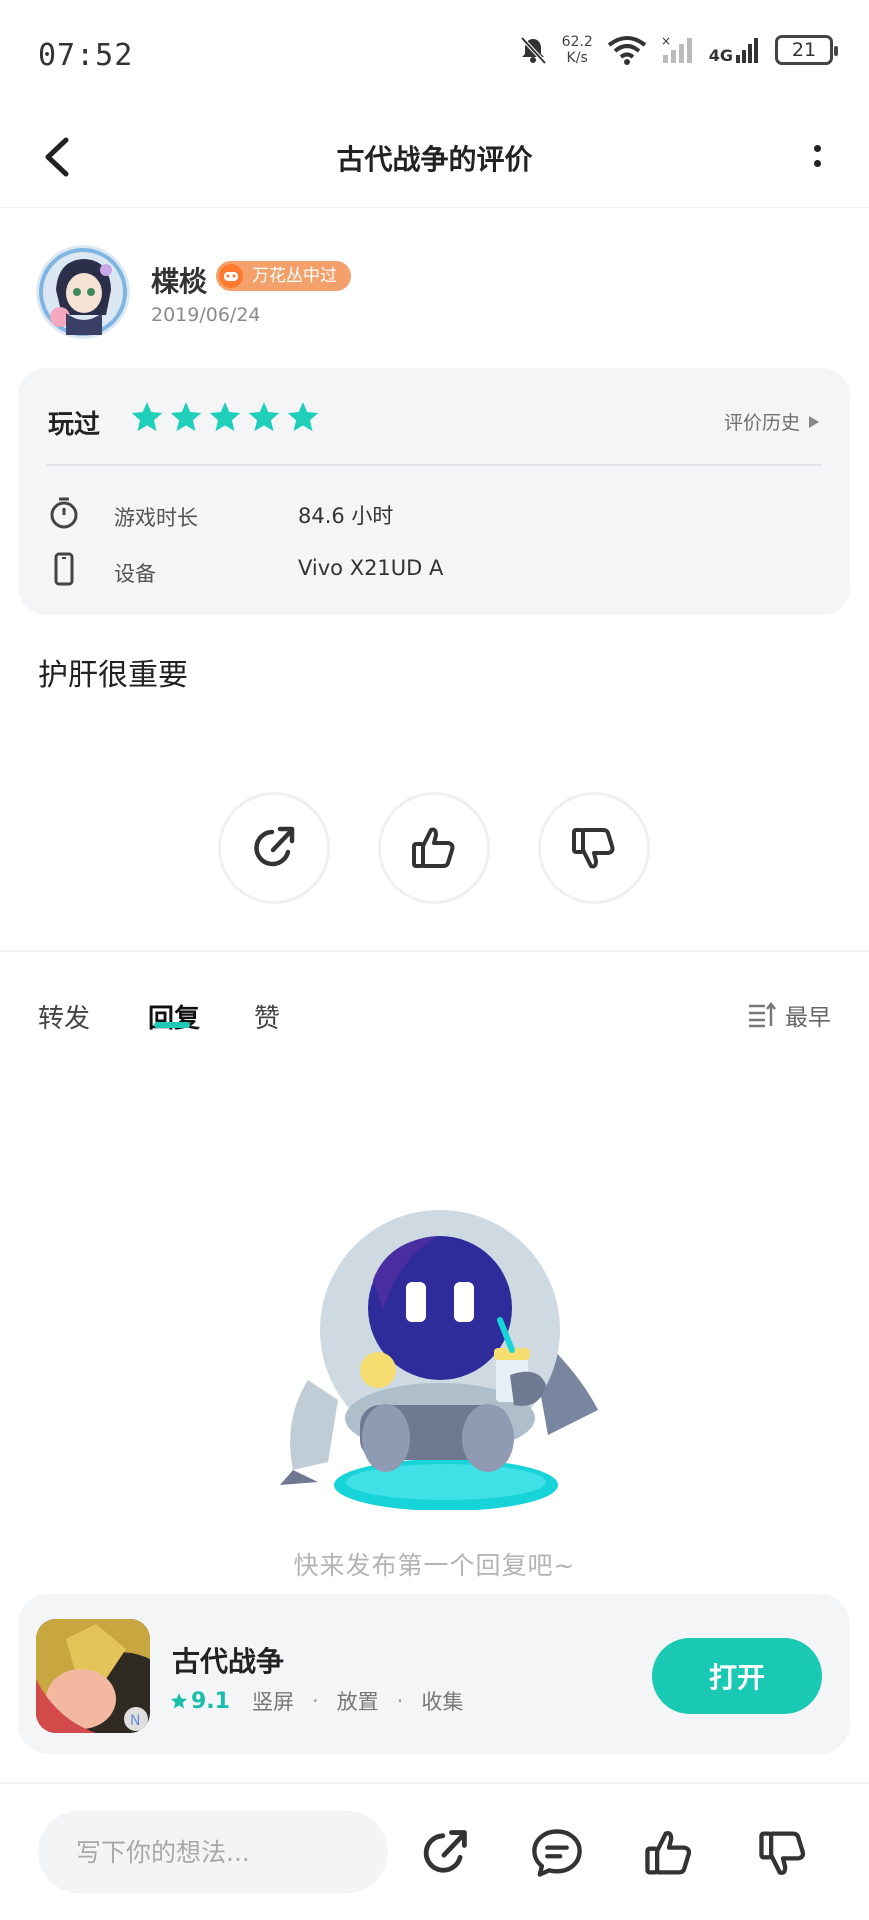 Image resolution: width=869 pixels, height=1920 pixels. I want to click on game-card: N 古代战争 9.1 竖屏 · 放置 · 收集 打开, so click(434, 1674).